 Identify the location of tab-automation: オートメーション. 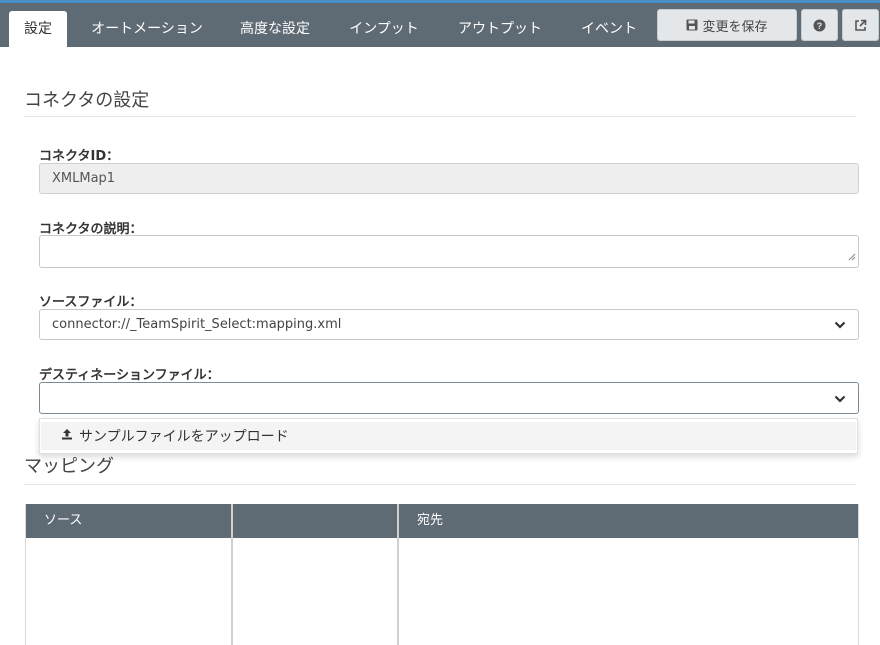
(147, 29).